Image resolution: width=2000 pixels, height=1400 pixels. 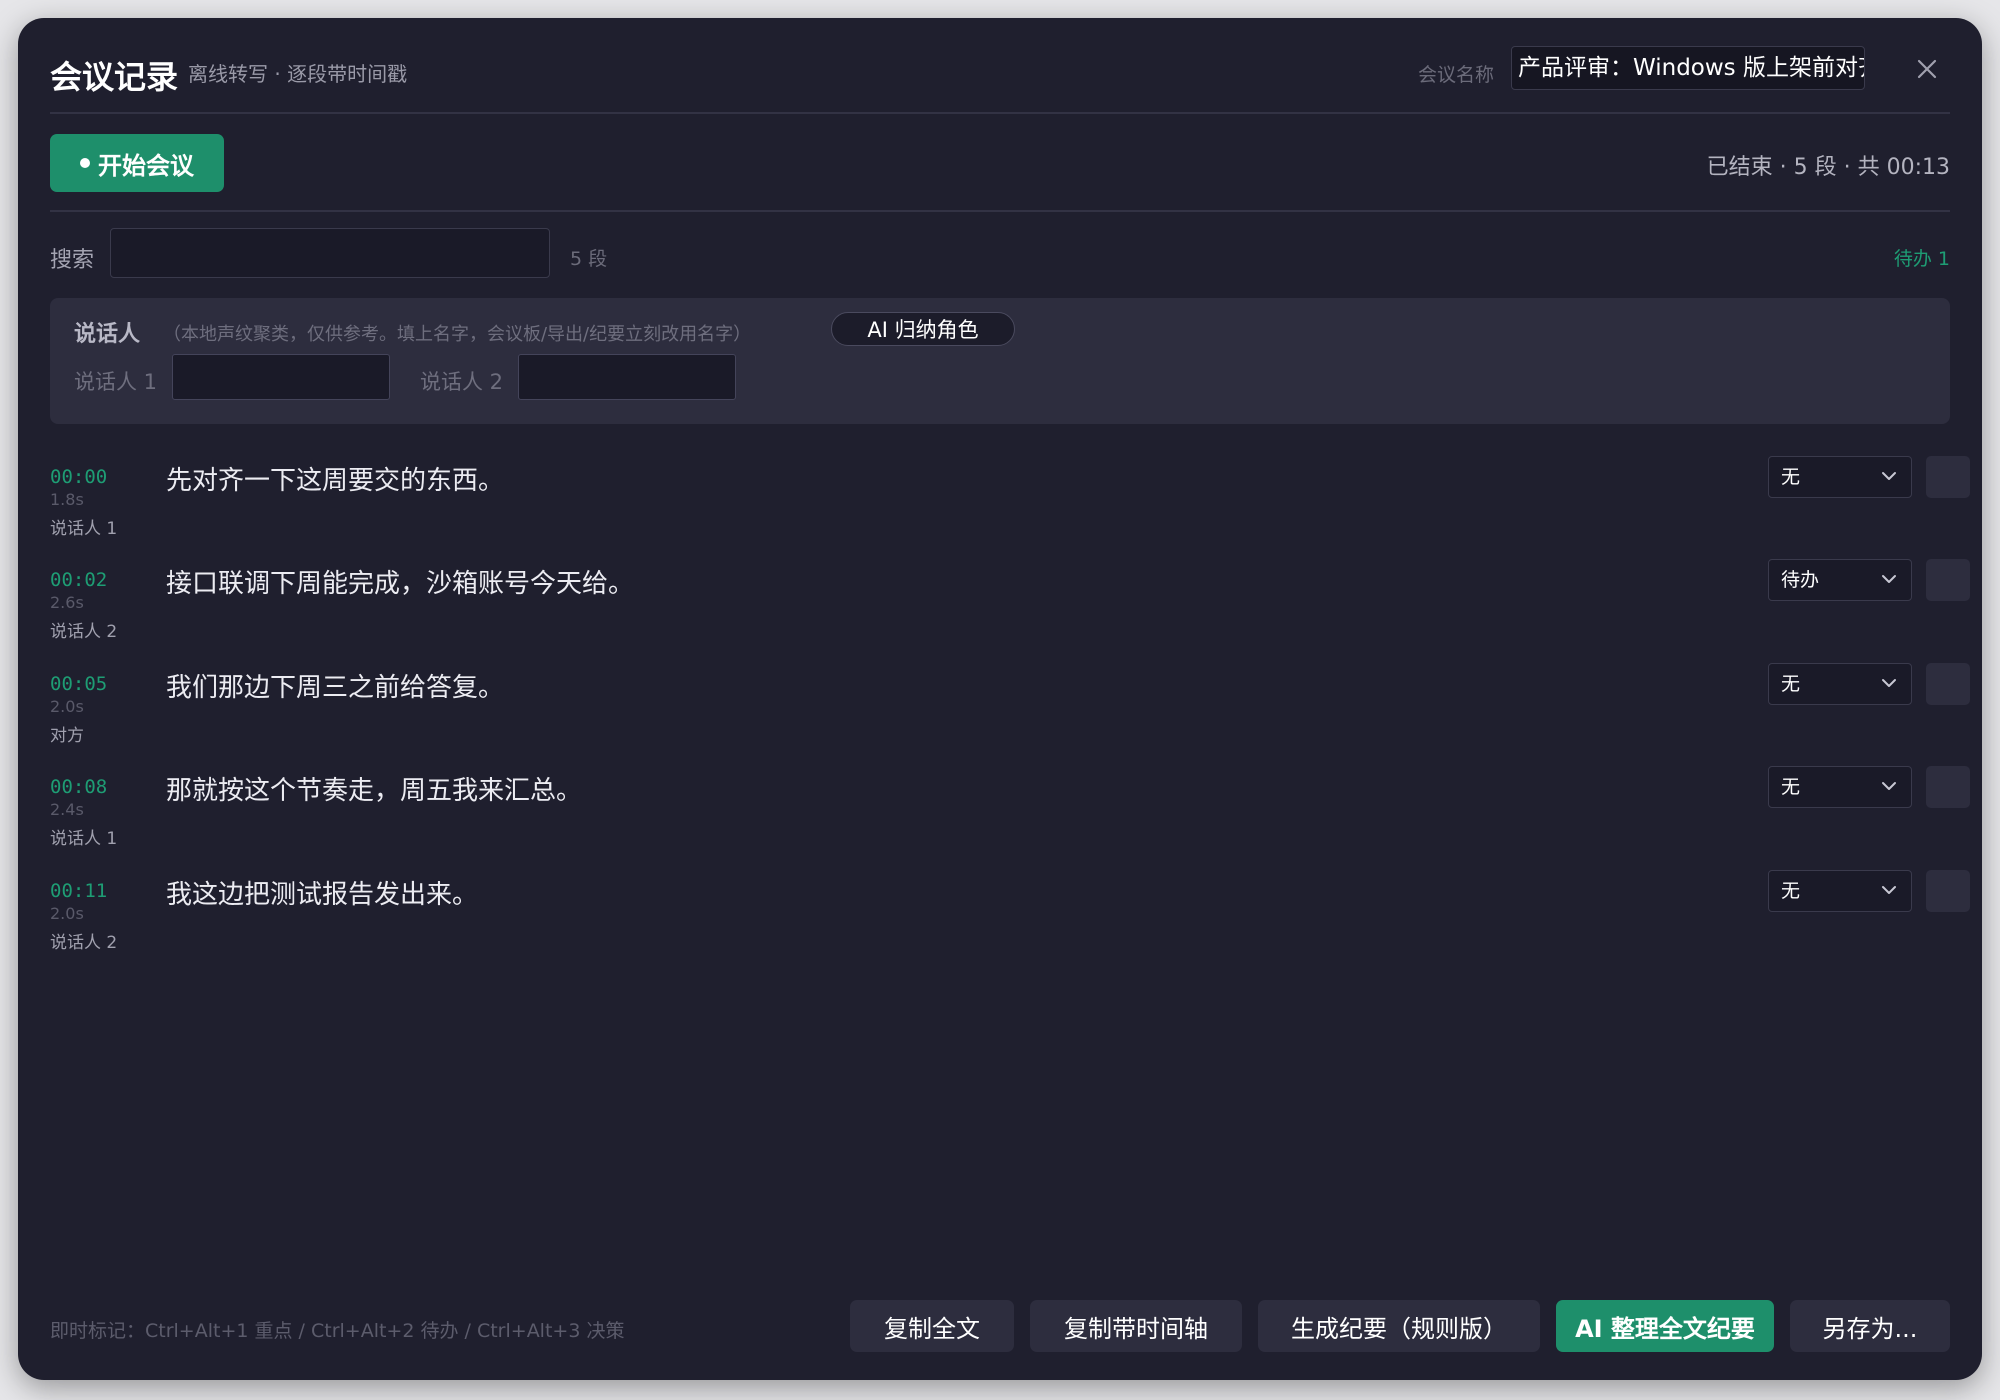 I want to click on segment-count: 5 段, so click(x=589, y=259).